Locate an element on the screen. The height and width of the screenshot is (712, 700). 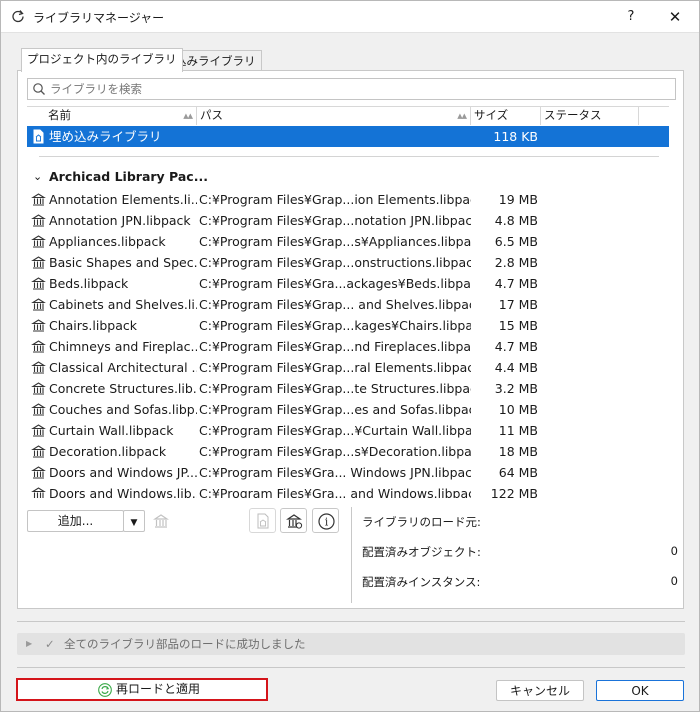
title-bar: ライブラリマネージャー ? ✕ is located at coordinates (350, 17).